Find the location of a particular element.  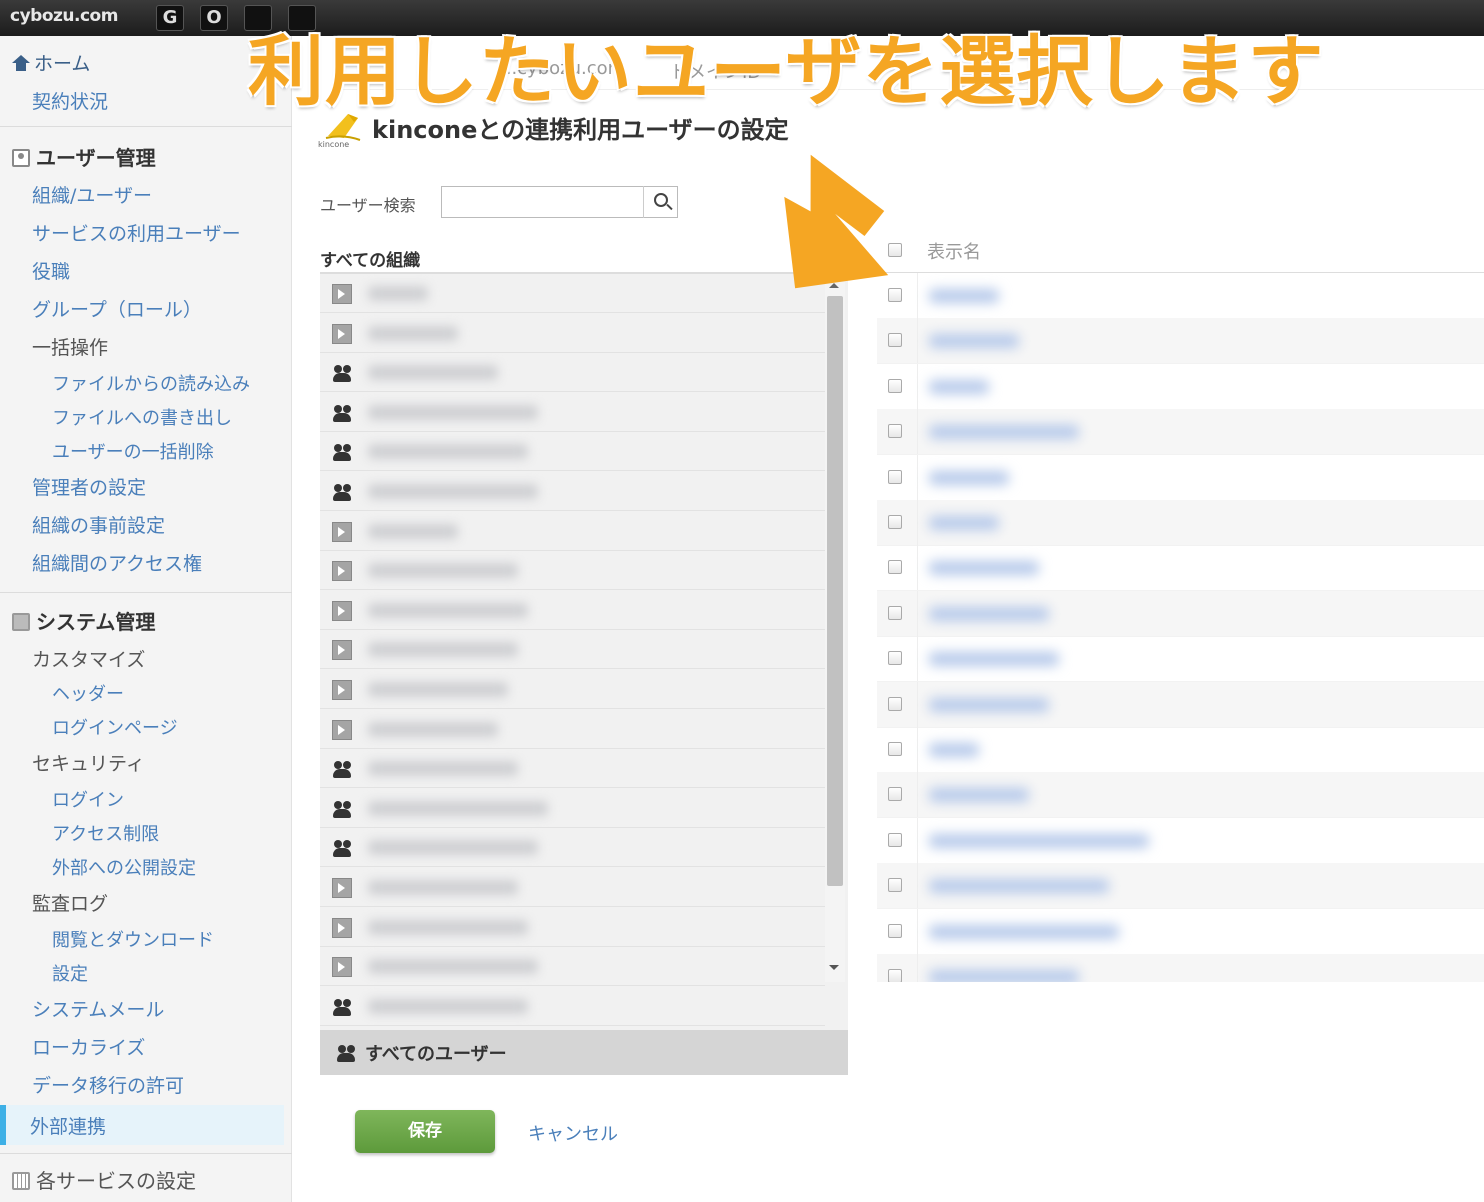

sidebar-item-contract: 契約状況 is located at coordinates (70, 100).